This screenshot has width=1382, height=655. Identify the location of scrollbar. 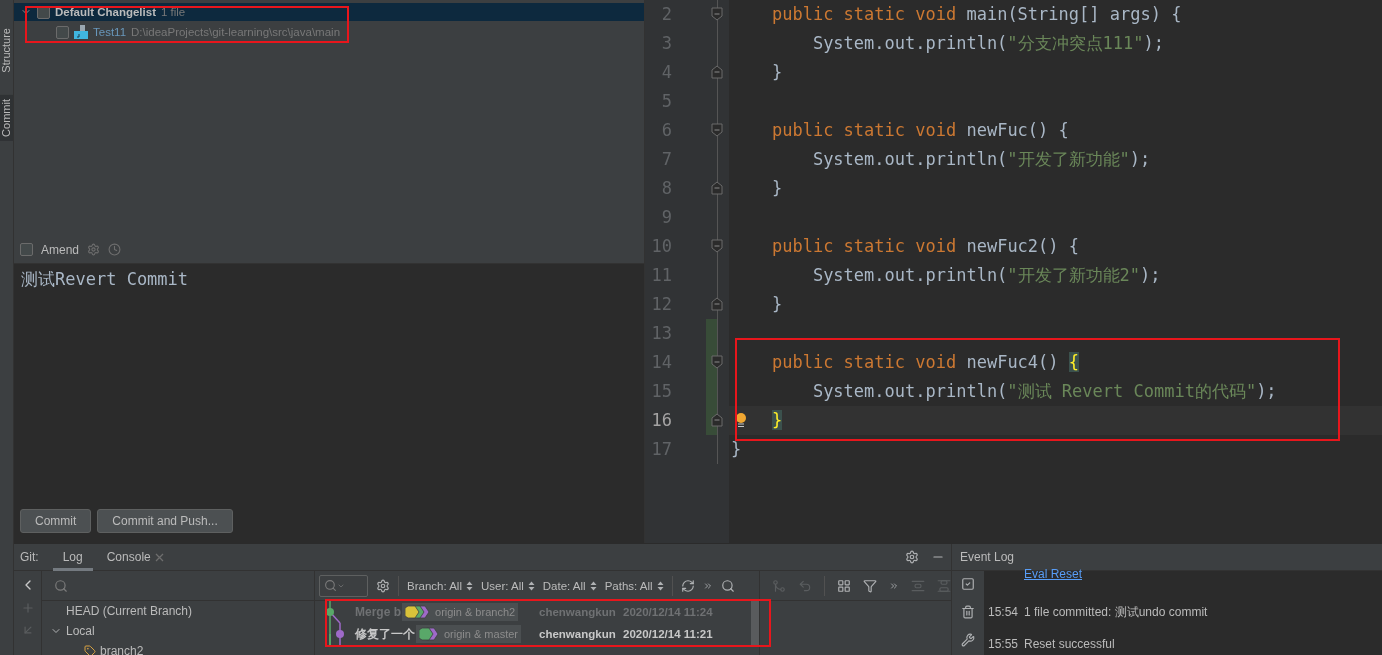
(755, 624).